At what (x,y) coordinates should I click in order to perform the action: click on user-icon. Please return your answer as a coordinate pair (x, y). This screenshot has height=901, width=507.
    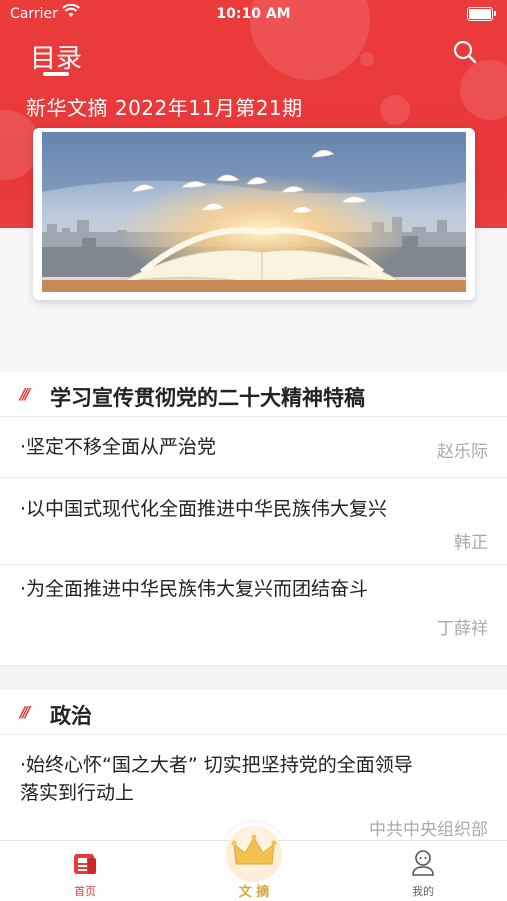
    Looking at the image, I should click on (423, 865).